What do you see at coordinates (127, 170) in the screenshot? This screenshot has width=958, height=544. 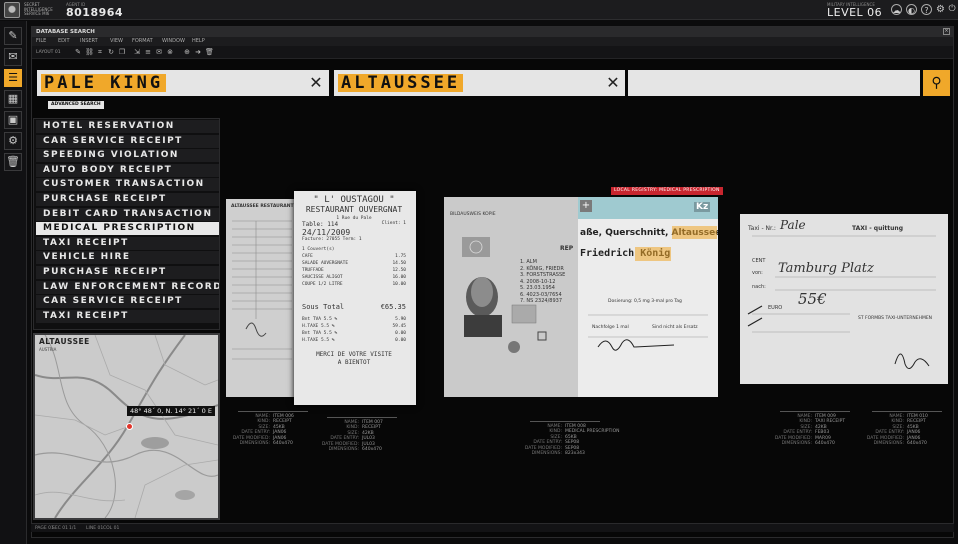 I see `doc-type-item: AUTO BODY RECEIPT` at bounding box center [127, 170].